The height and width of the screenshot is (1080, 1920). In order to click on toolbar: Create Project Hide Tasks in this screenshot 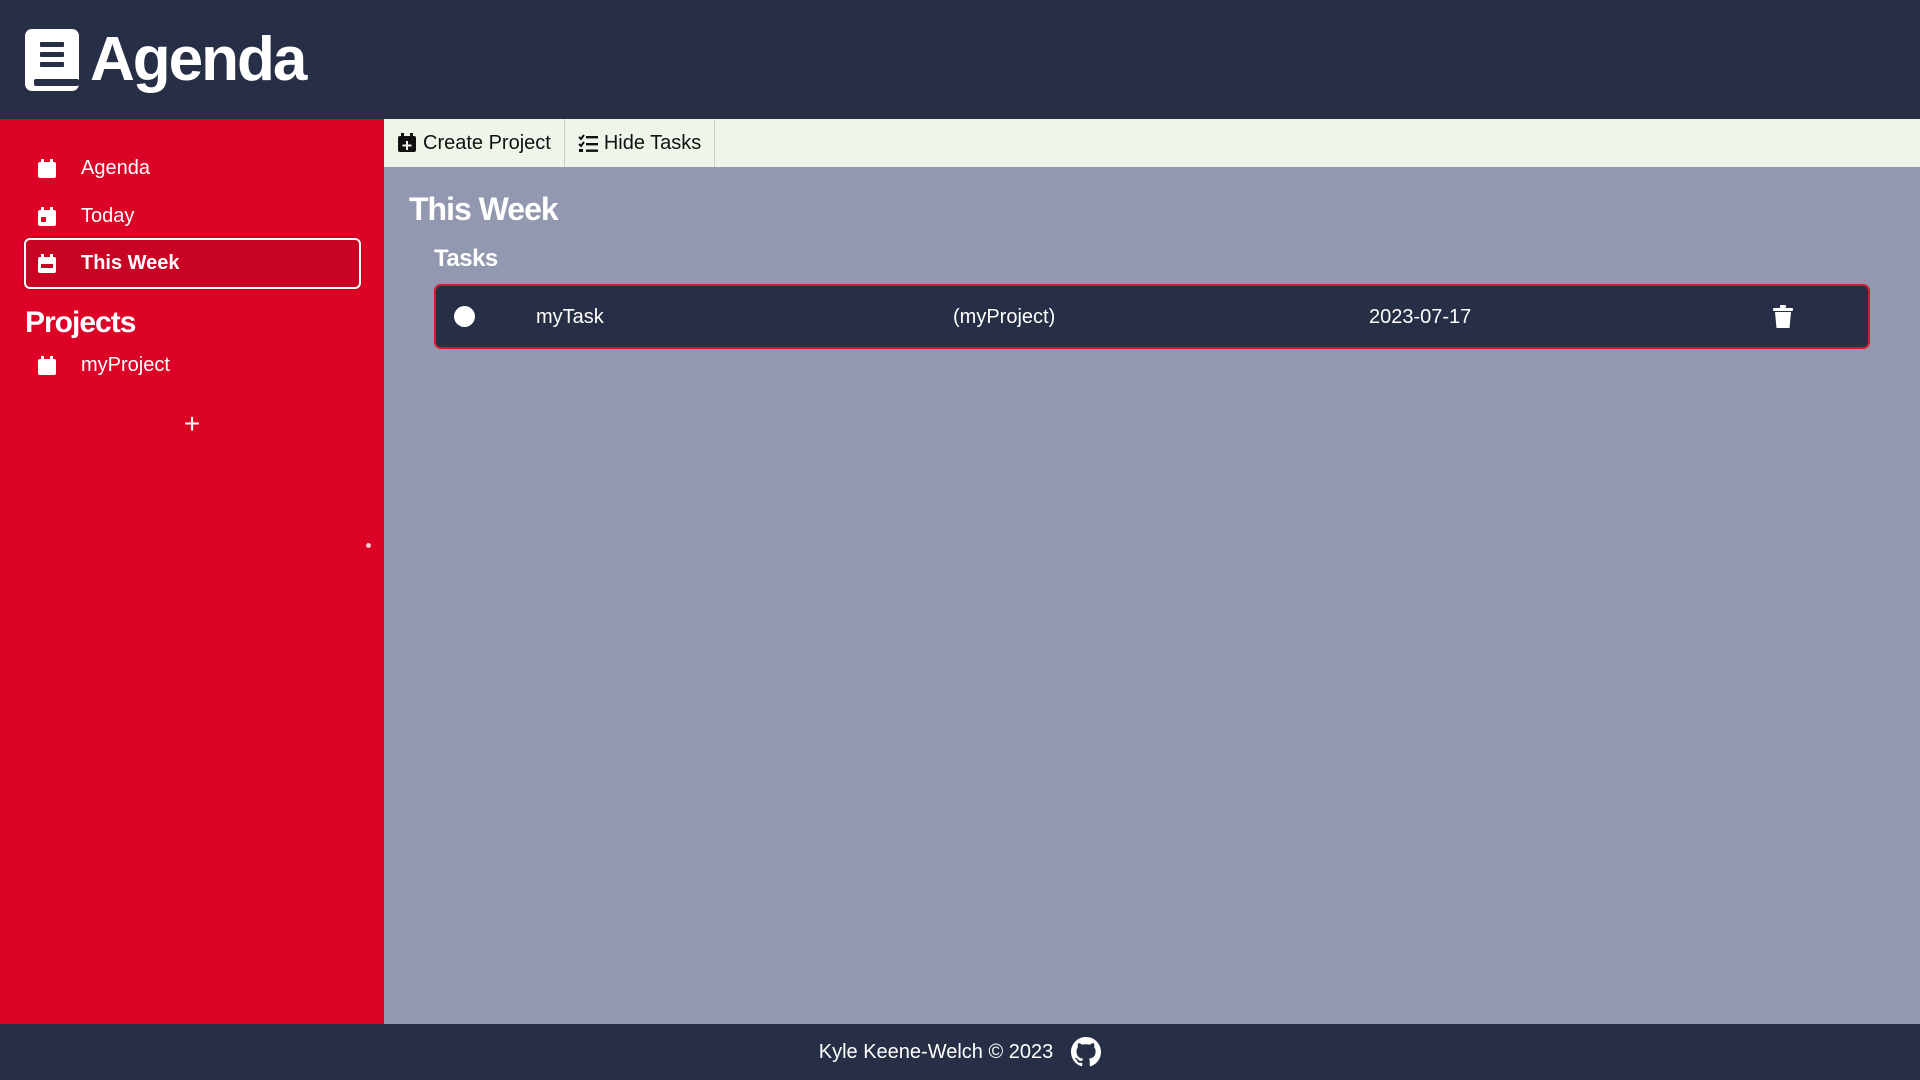, I will do `click(1152, 143)`.